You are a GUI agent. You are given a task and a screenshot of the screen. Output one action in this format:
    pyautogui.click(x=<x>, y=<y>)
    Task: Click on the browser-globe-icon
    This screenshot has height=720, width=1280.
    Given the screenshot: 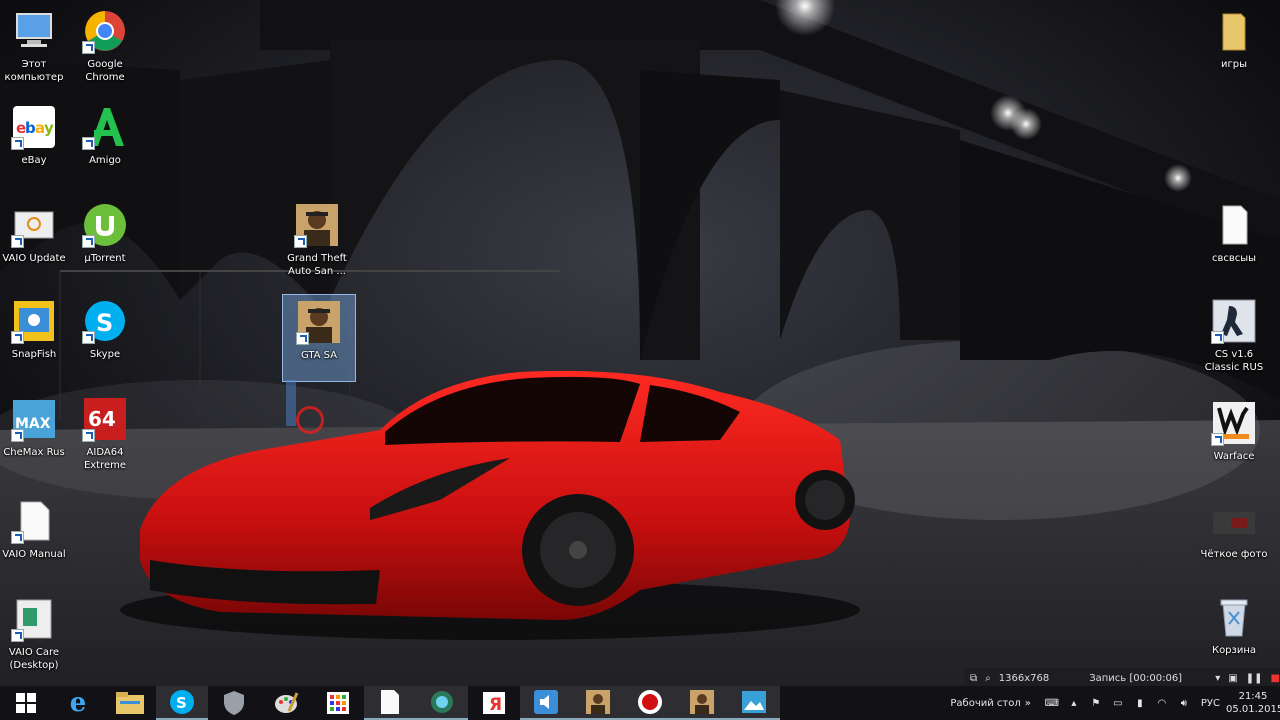 What is the action you would take?
    pyautogui.click(x=442, y=702)
    